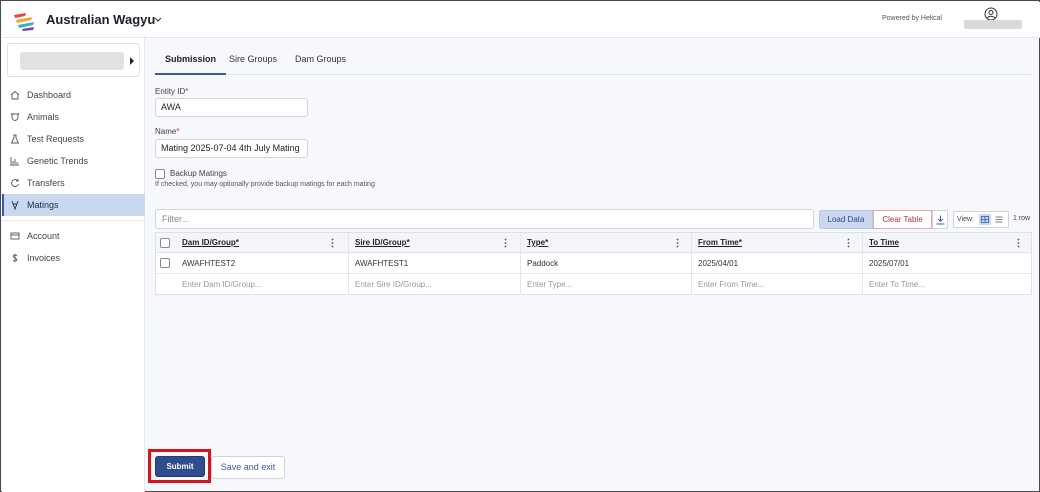 The image size is (1040, 492). What do you see at coordinates (605, 242) in the screenshot?
I see `column-header-type: Type*` at bounding box center [605, 242].